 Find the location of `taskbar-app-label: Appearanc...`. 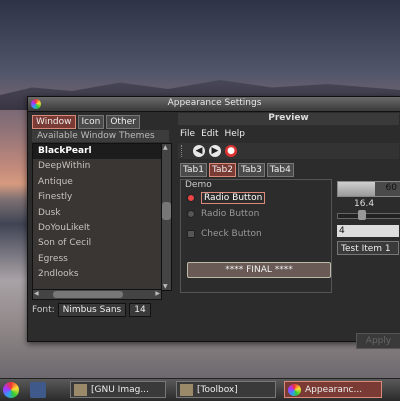

taskbar-app-label: Appearanc... is located at coordinates (334, 390).